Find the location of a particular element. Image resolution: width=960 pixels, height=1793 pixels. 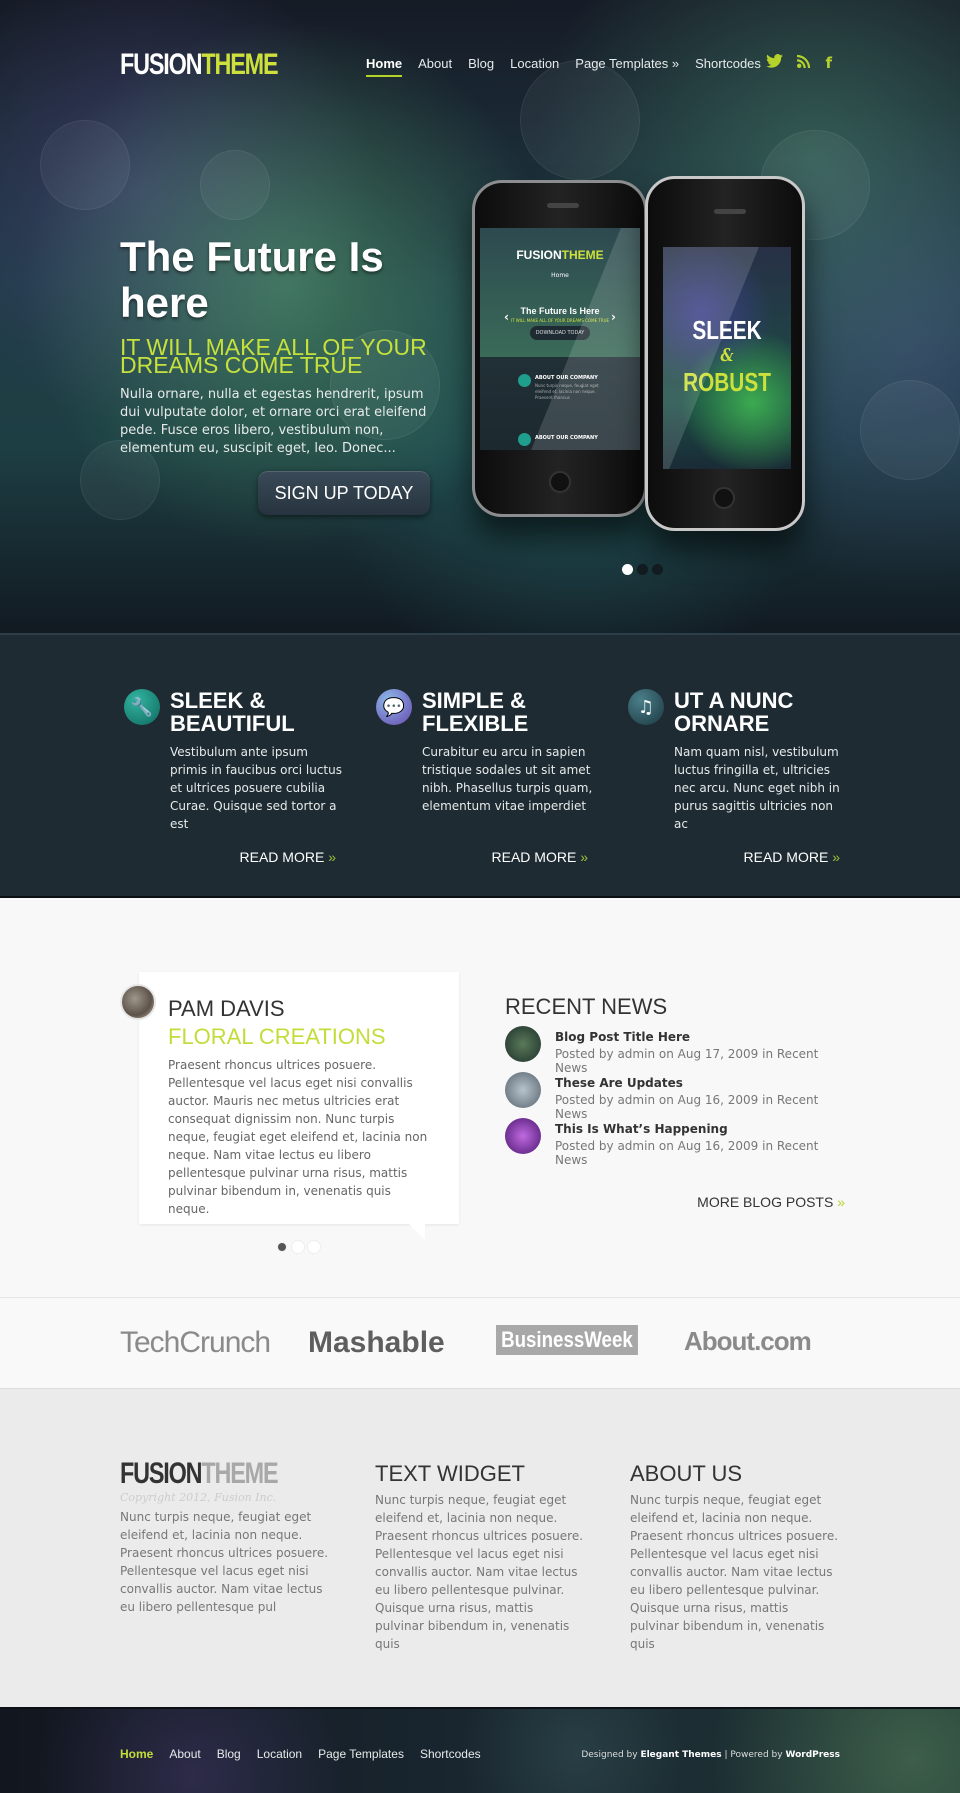

social-links: f is located at coordinates (799, 63).